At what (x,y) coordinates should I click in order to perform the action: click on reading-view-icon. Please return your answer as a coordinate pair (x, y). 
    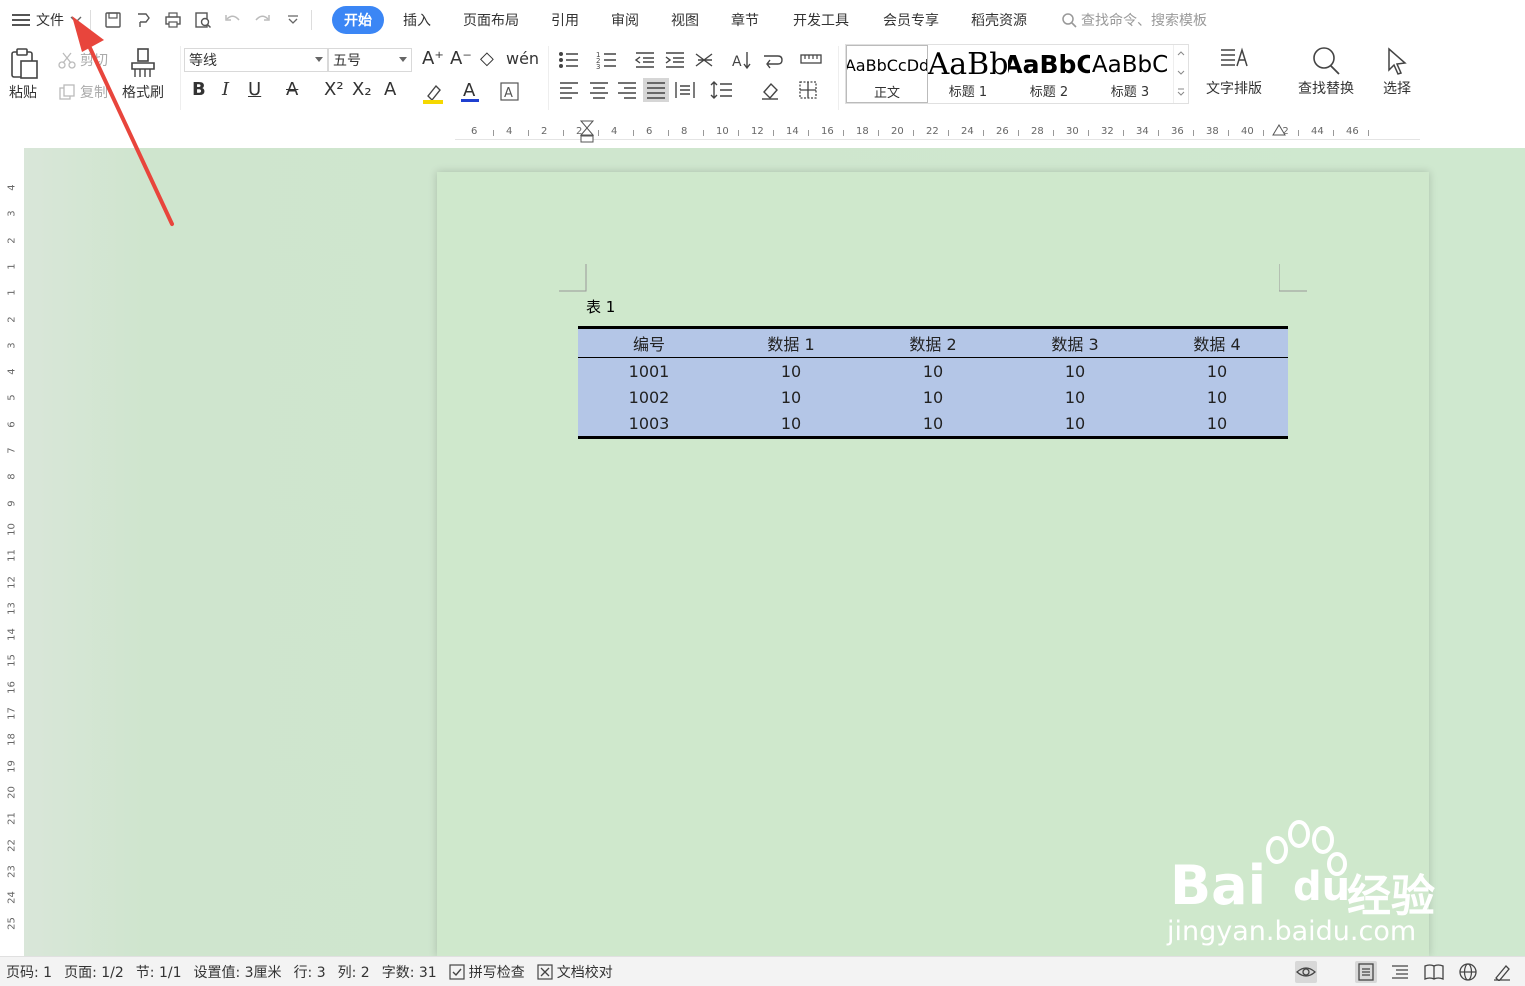
    Looking at the image, I should click on (1434, 972).